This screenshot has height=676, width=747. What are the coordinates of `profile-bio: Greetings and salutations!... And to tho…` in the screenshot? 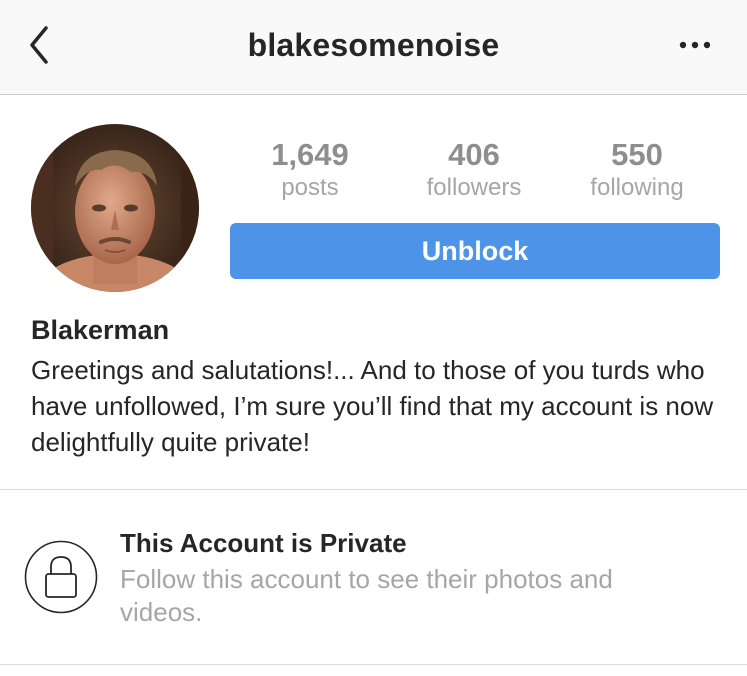 It's located at (372, 406).